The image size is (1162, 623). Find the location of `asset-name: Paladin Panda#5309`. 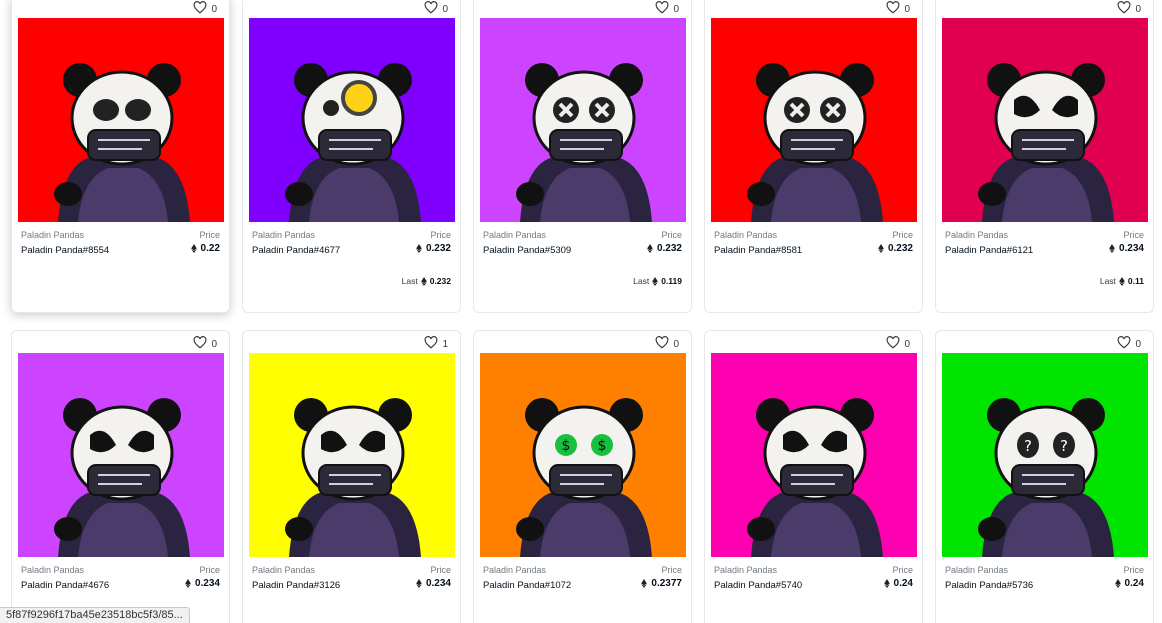

asset-name: Paladin Panda#5309 is located at coordinates (527, 250).